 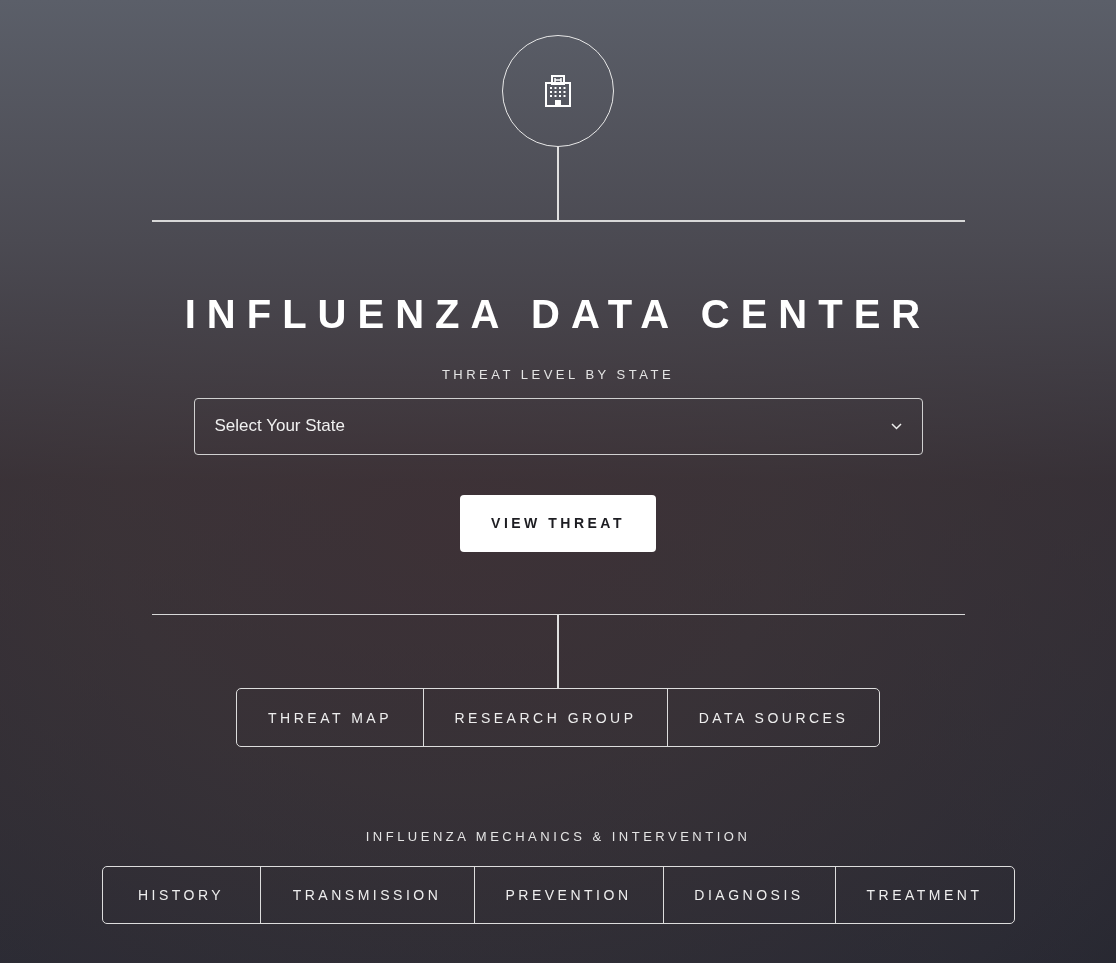 I want to click on nav-button: DATA SOURCES, so click(x=773, y=717).